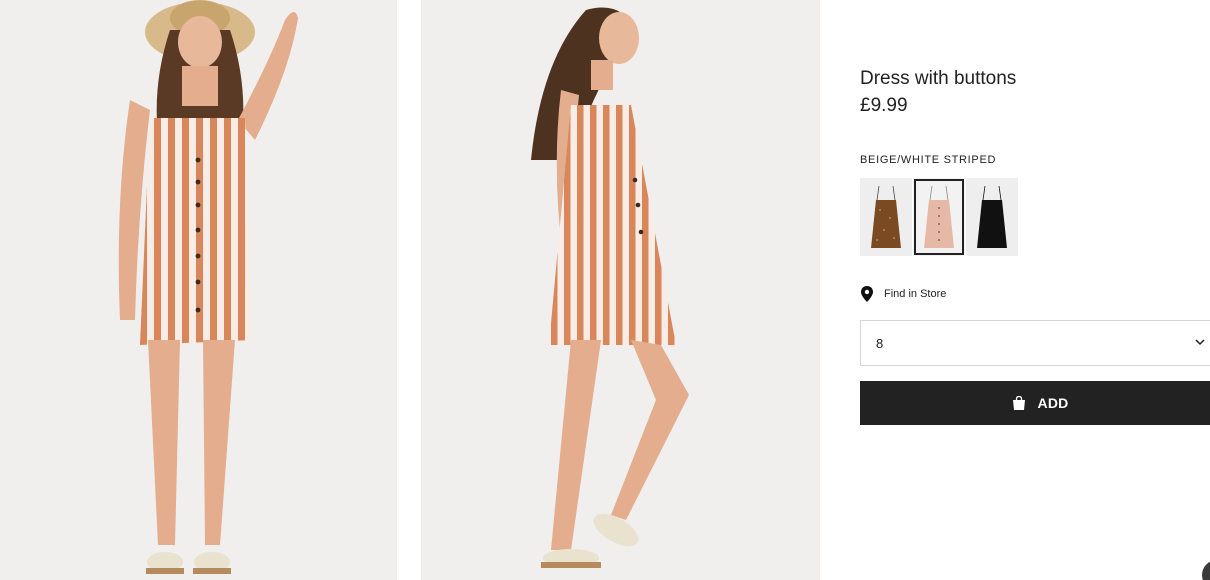 The image size is (1210, 580). What do you see at coordinates (610, 287) in the screenshot?
I see `model-side-illustration` at bounding box center [610, 287].